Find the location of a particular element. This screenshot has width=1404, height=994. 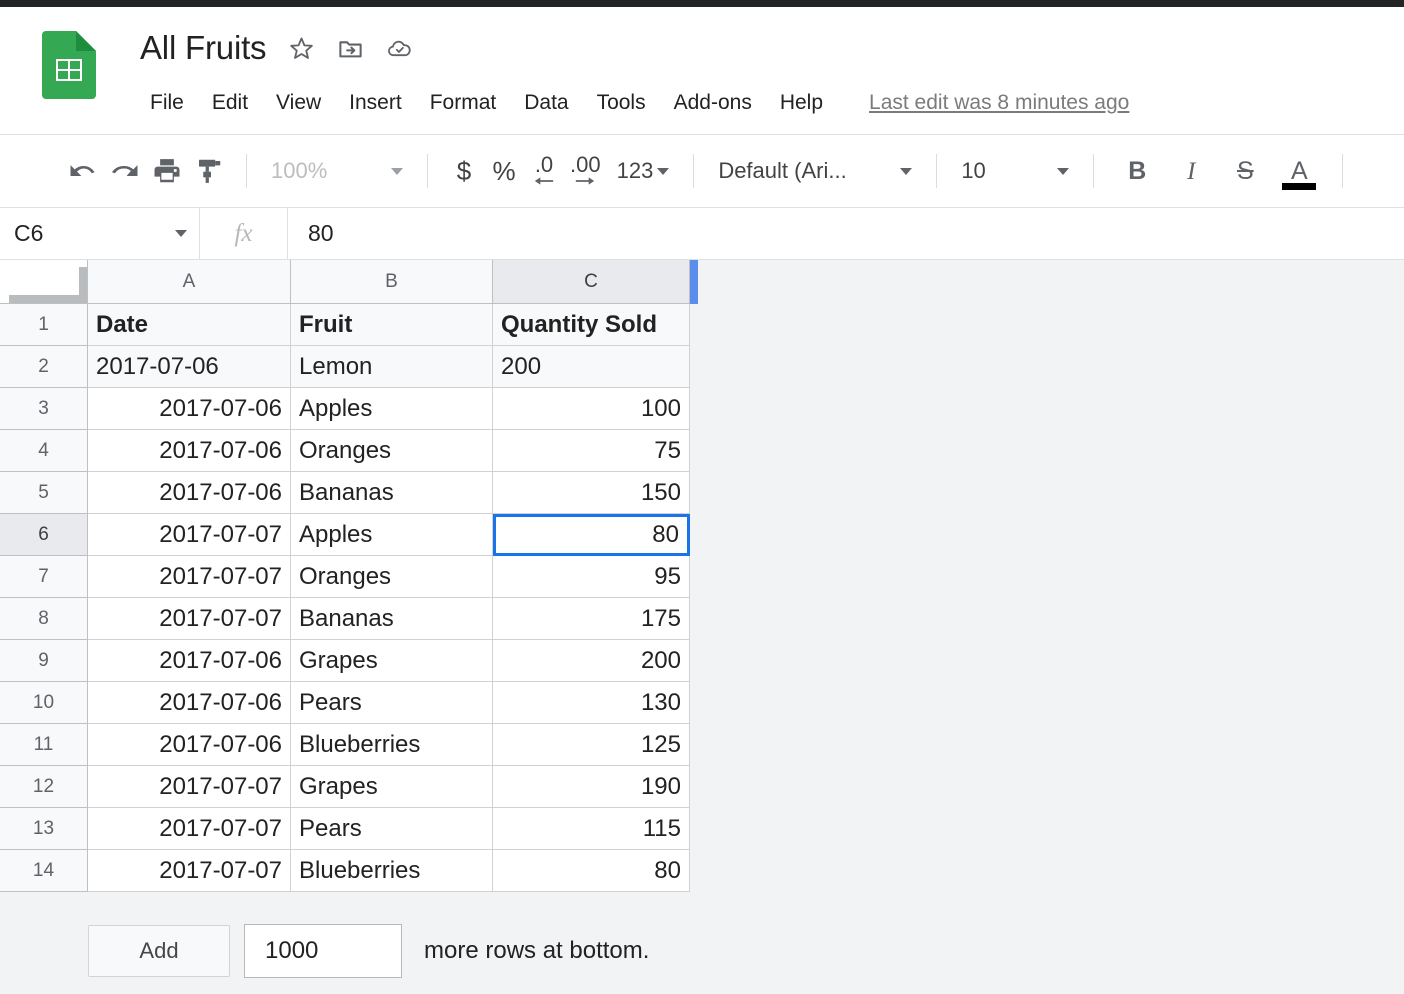

cell-b2: Lemon is located at coordinates (392, 367).